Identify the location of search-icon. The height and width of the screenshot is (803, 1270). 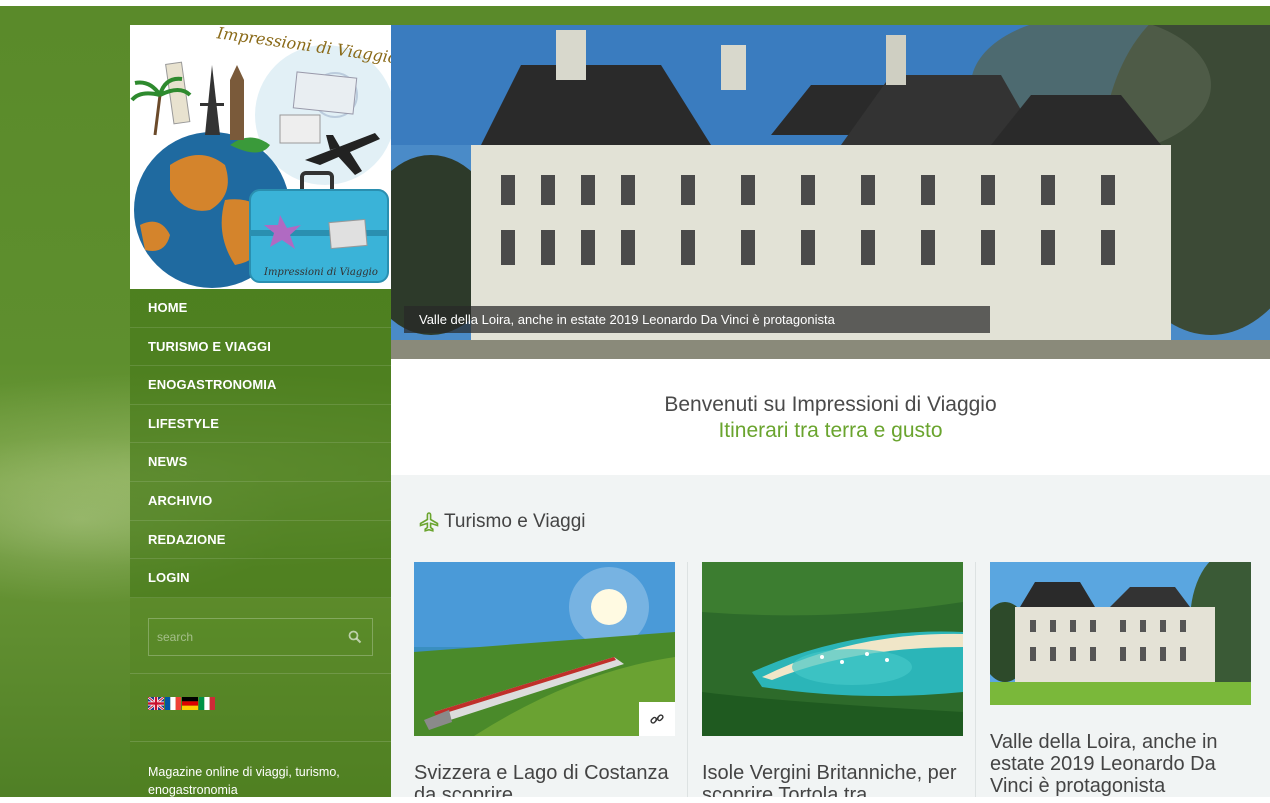
(355, 637).